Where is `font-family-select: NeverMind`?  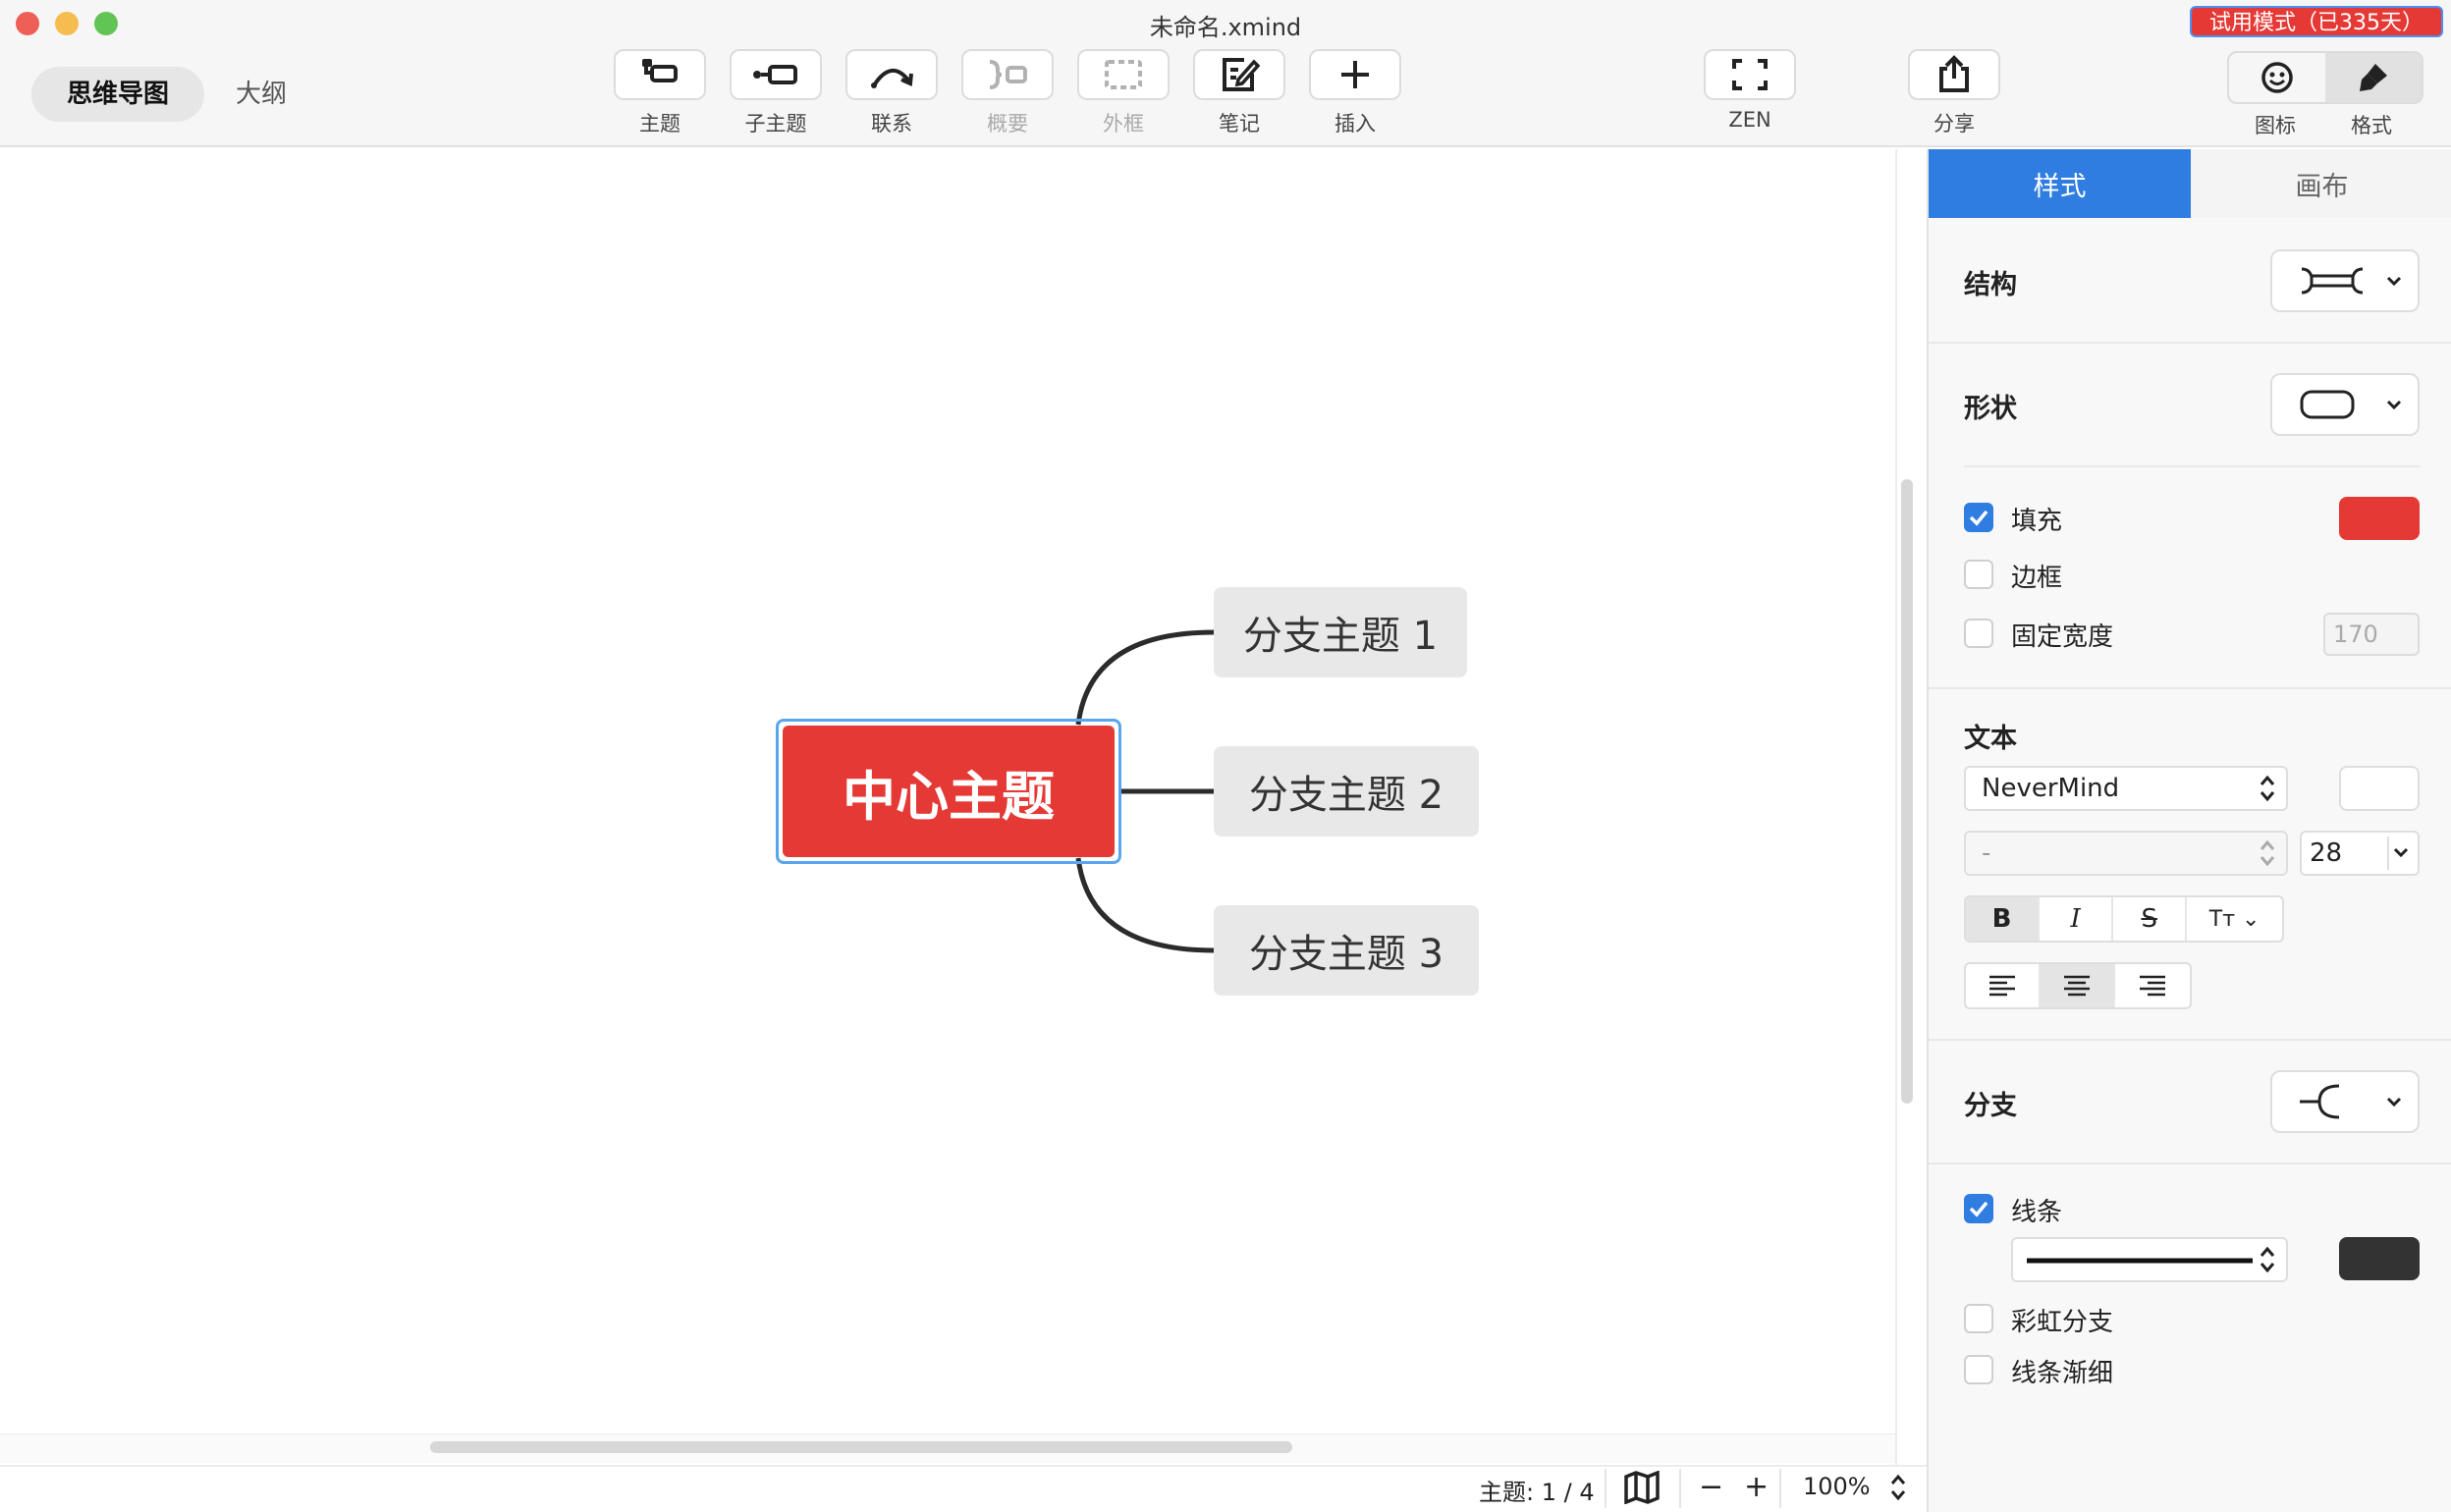
font-family-select: NeverMind is located at coordinates (2126, 789).